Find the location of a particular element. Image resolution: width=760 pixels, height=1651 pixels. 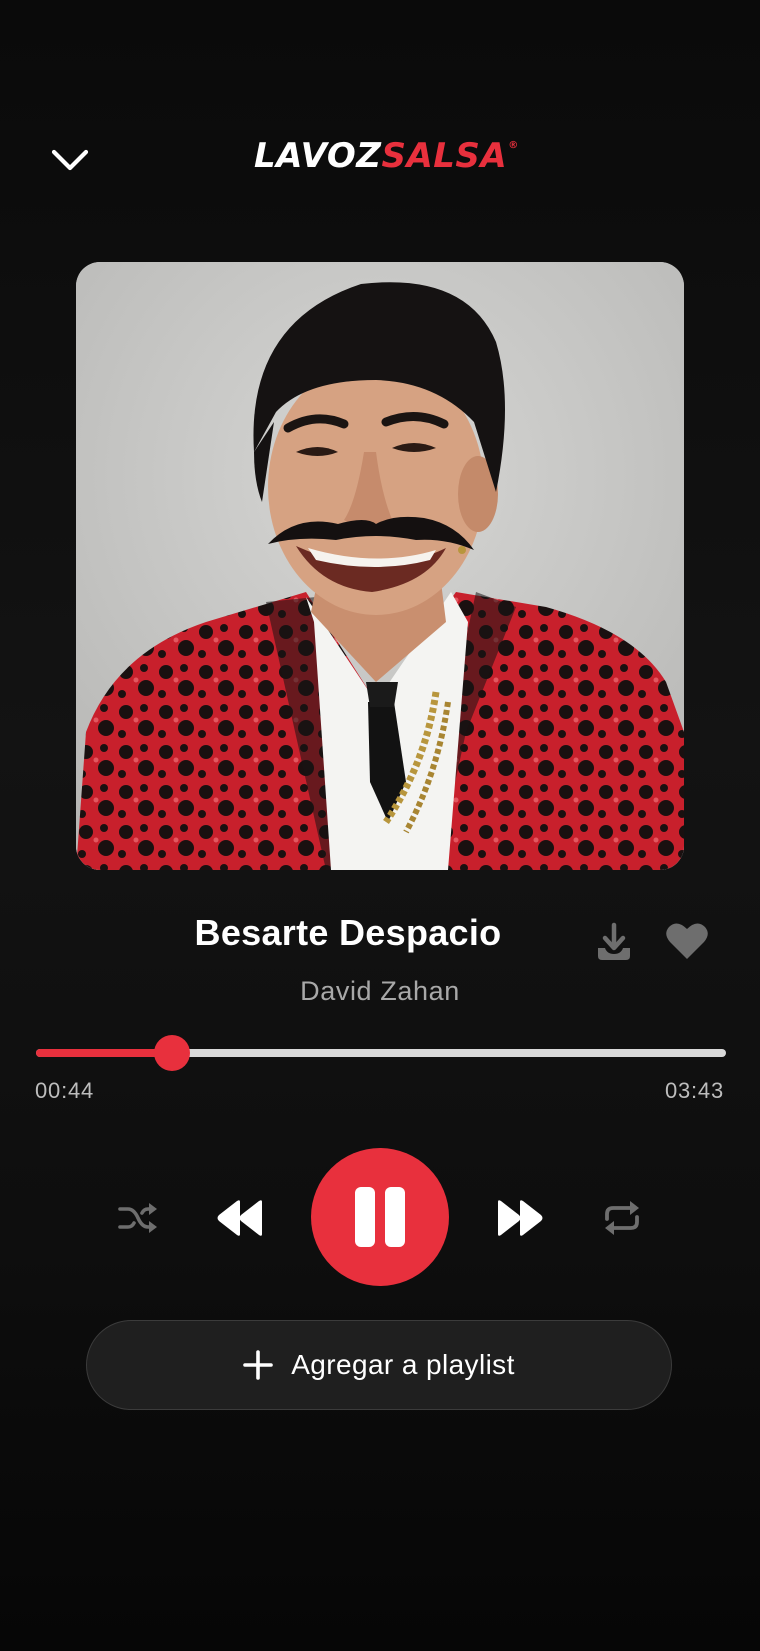

shuffle-button is located at coordinates (138, 1218).